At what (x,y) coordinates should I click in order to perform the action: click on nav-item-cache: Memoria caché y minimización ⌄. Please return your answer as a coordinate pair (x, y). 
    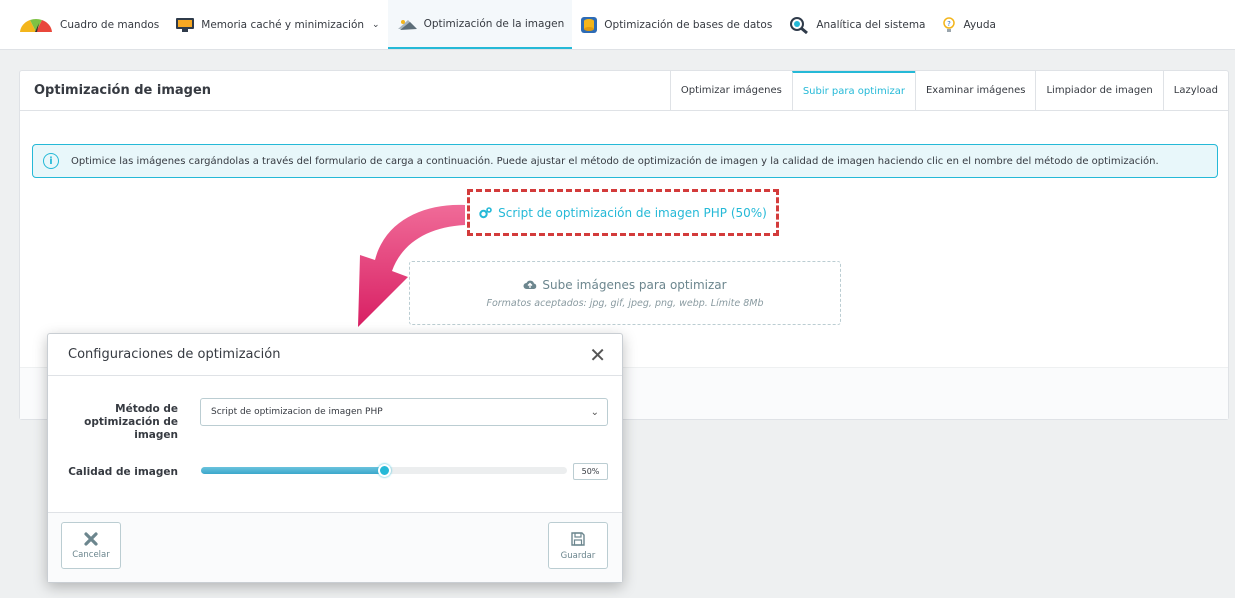
    Looking at the image, I should click on (277, 24).